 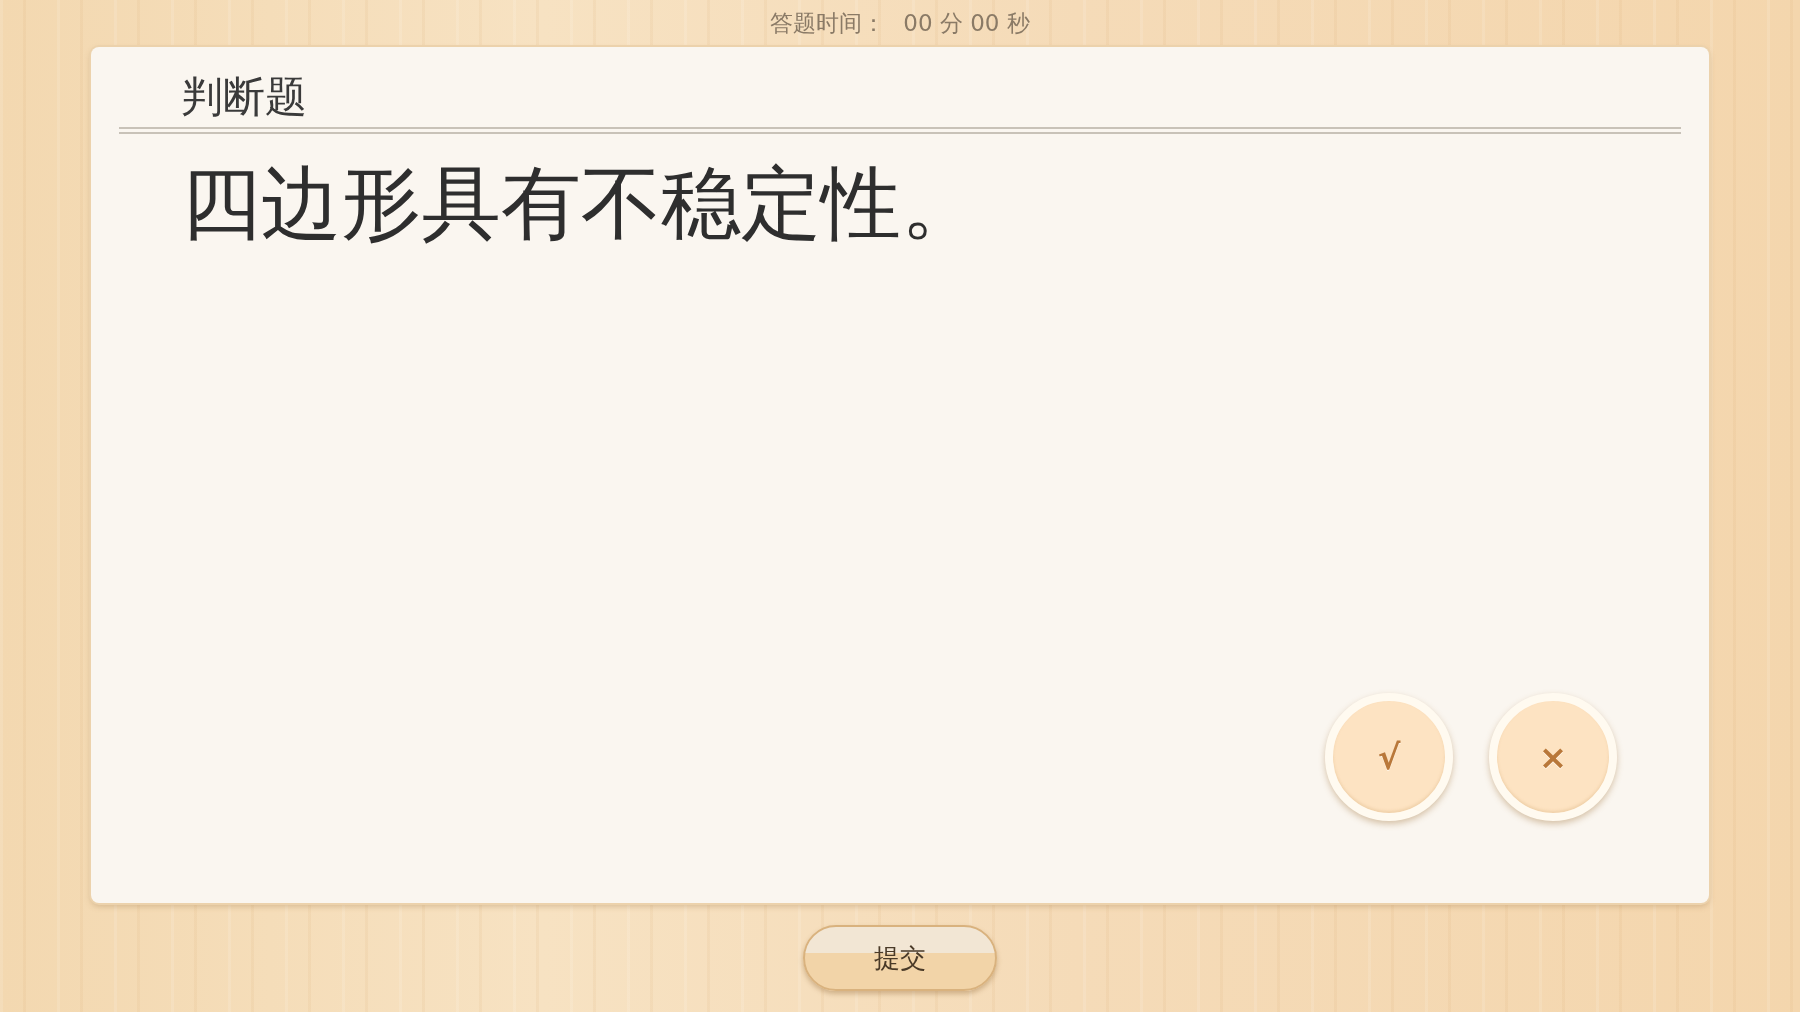 I want to click on submit-button: 提交, so click(x=900, y=958).